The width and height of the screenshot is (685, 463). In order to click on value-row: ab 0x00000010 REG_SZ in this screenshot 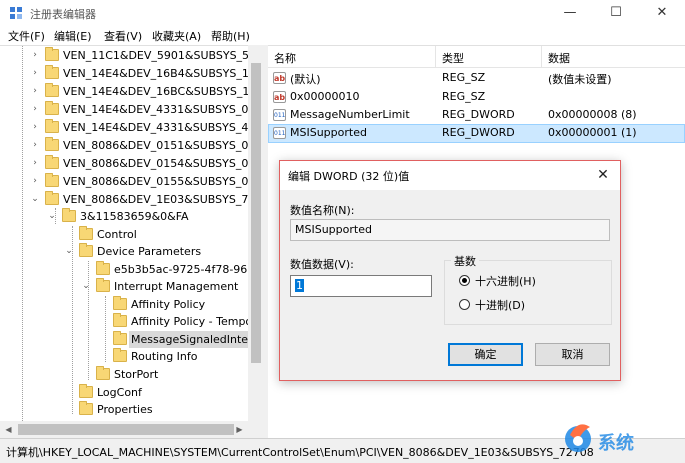, I will do `click(476, 97)`.